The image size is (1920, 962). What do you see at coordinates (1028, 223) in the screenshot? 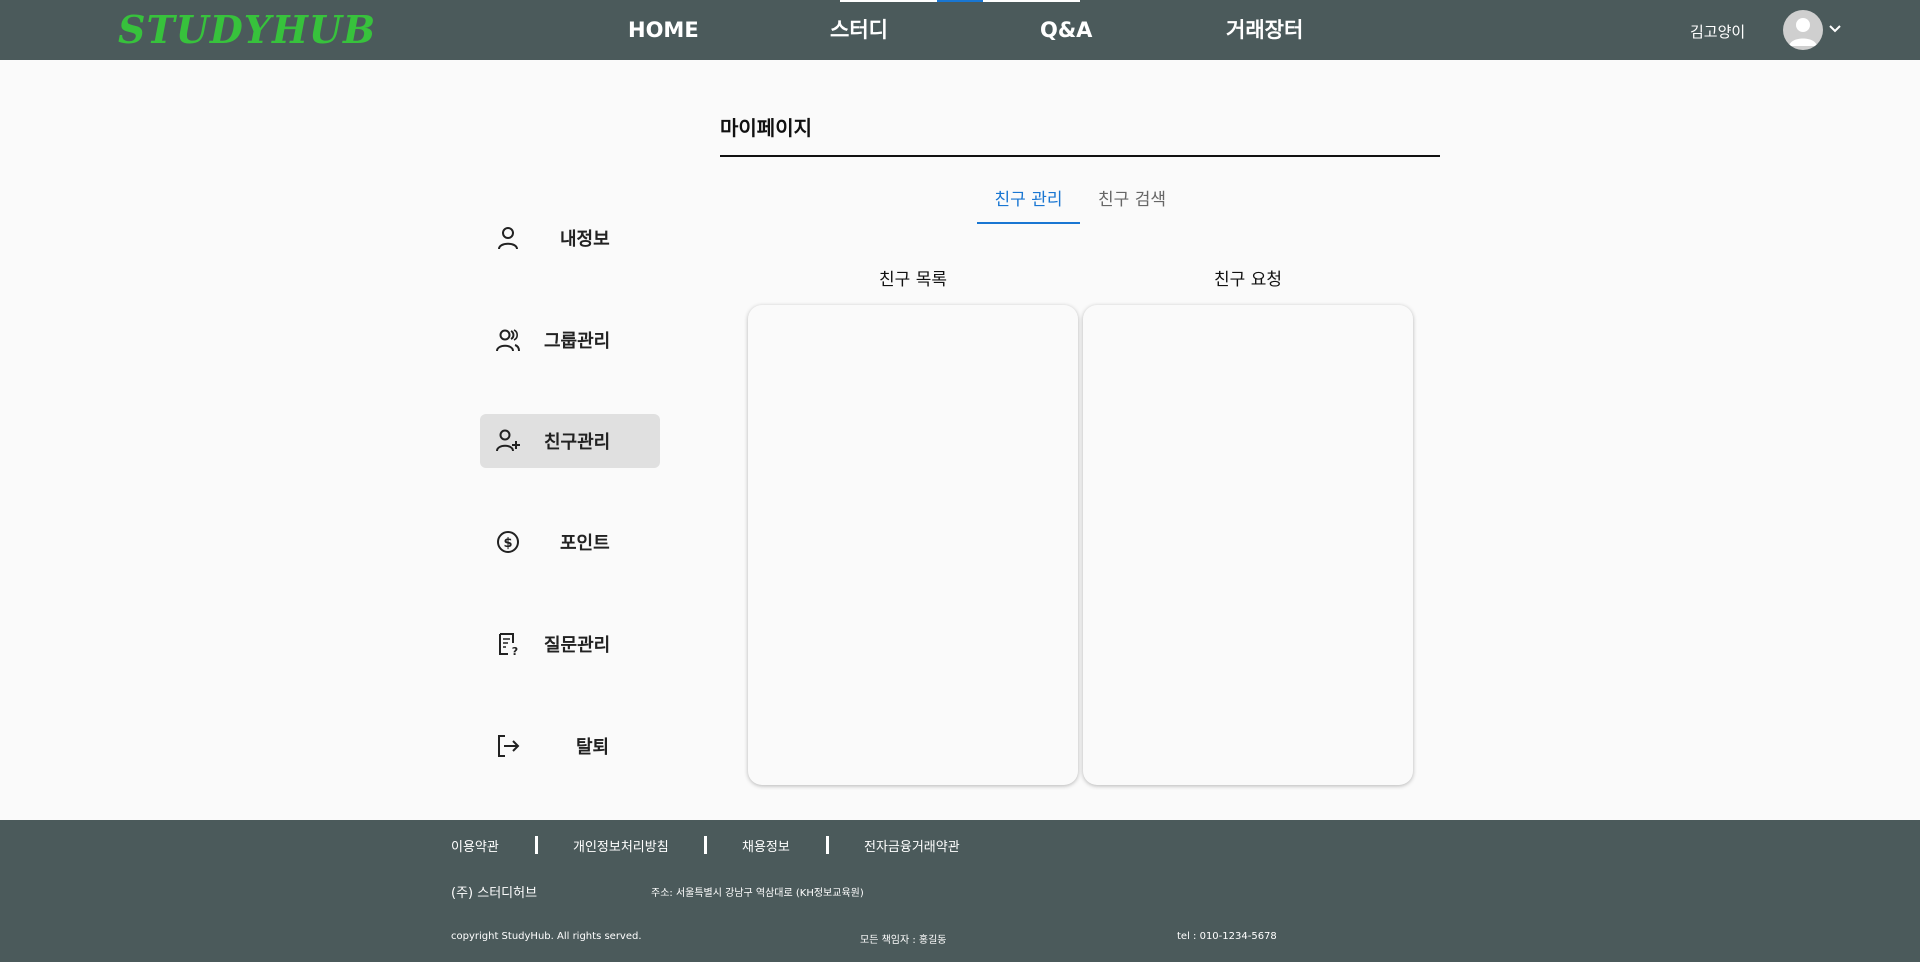
I see `tab-active-underline` at bounding box center [1028, 223].